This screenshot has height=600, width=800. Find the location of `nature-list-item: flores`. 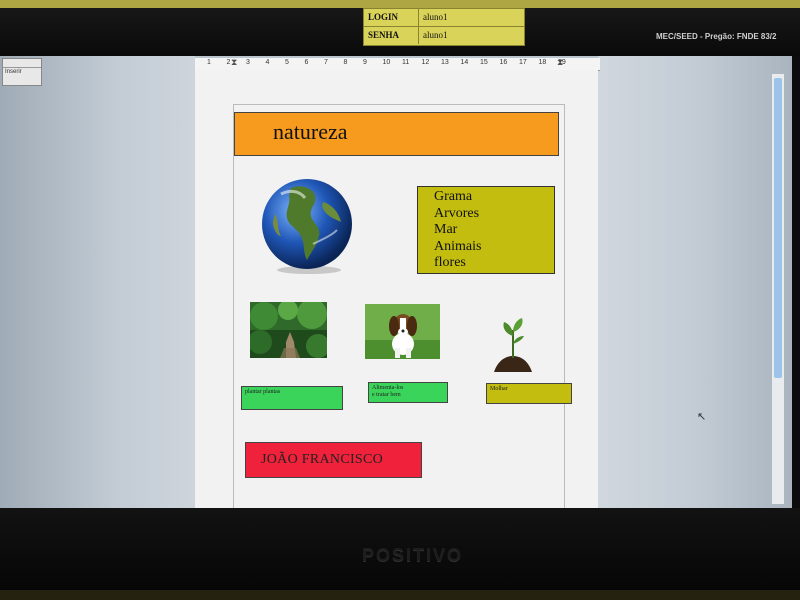

nature-list-item: flores is located at coordinates (450, 262).